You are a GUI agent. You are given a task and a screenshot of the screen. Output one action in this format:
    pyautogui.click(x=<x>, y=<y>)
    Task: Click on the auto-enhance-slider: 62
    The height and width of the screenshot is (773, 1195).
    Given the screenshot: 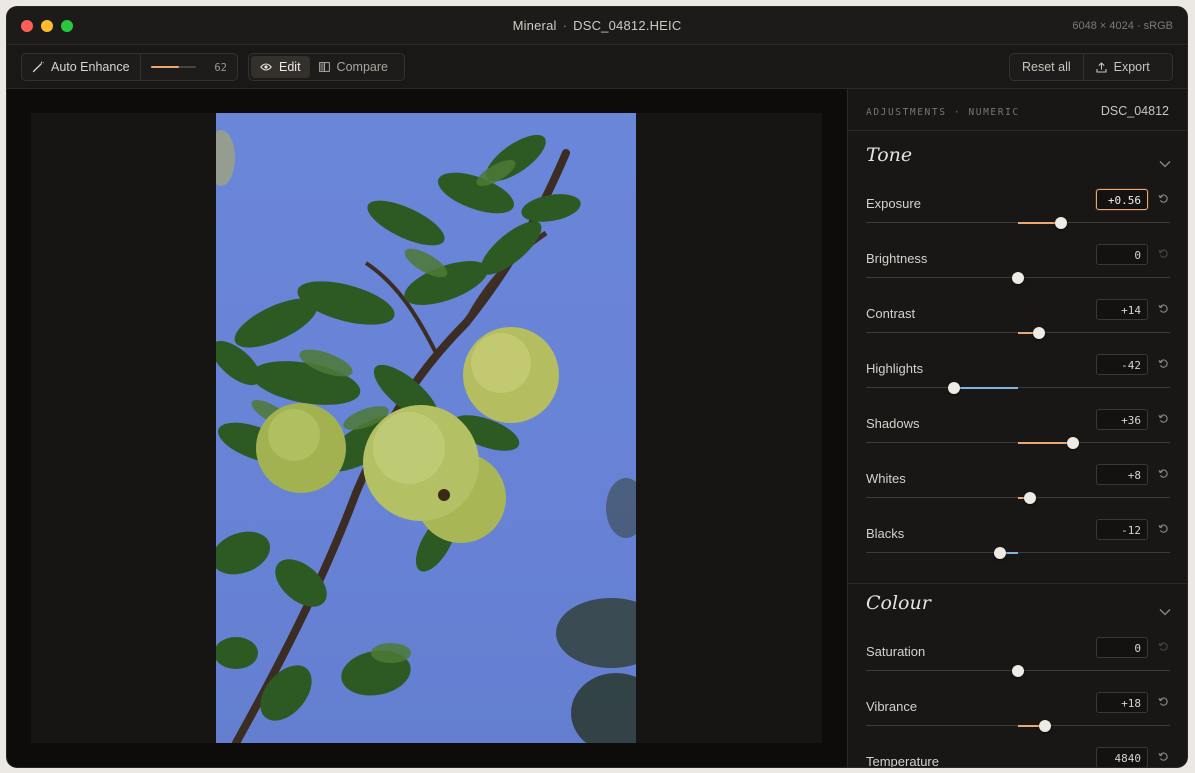 What is the action you would take?
    pyautogui.click(x=189, y=67)
    